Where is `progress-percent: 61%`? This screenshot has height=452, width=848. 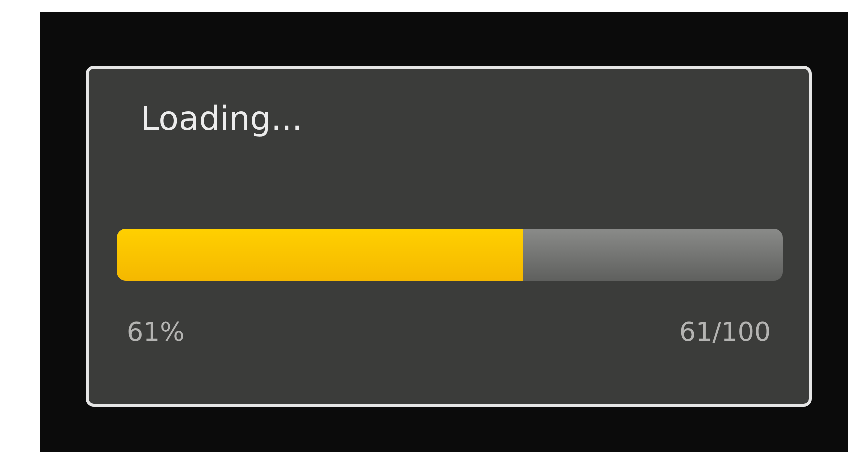 progress-percent: 61% is located at coordinates (156, 333).